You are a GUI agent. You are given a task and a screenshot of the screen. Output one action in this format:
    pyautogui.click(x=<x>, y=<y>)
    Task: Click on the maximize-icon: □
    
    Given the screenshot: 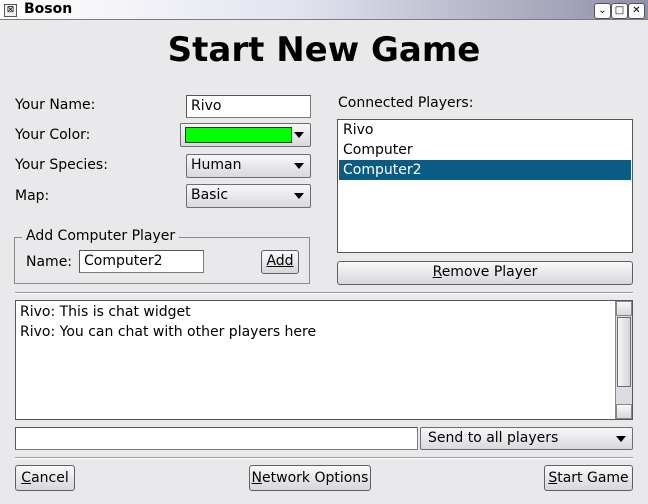 What is the action you would take?
    pyautogui.click(x=619, y=11)
    